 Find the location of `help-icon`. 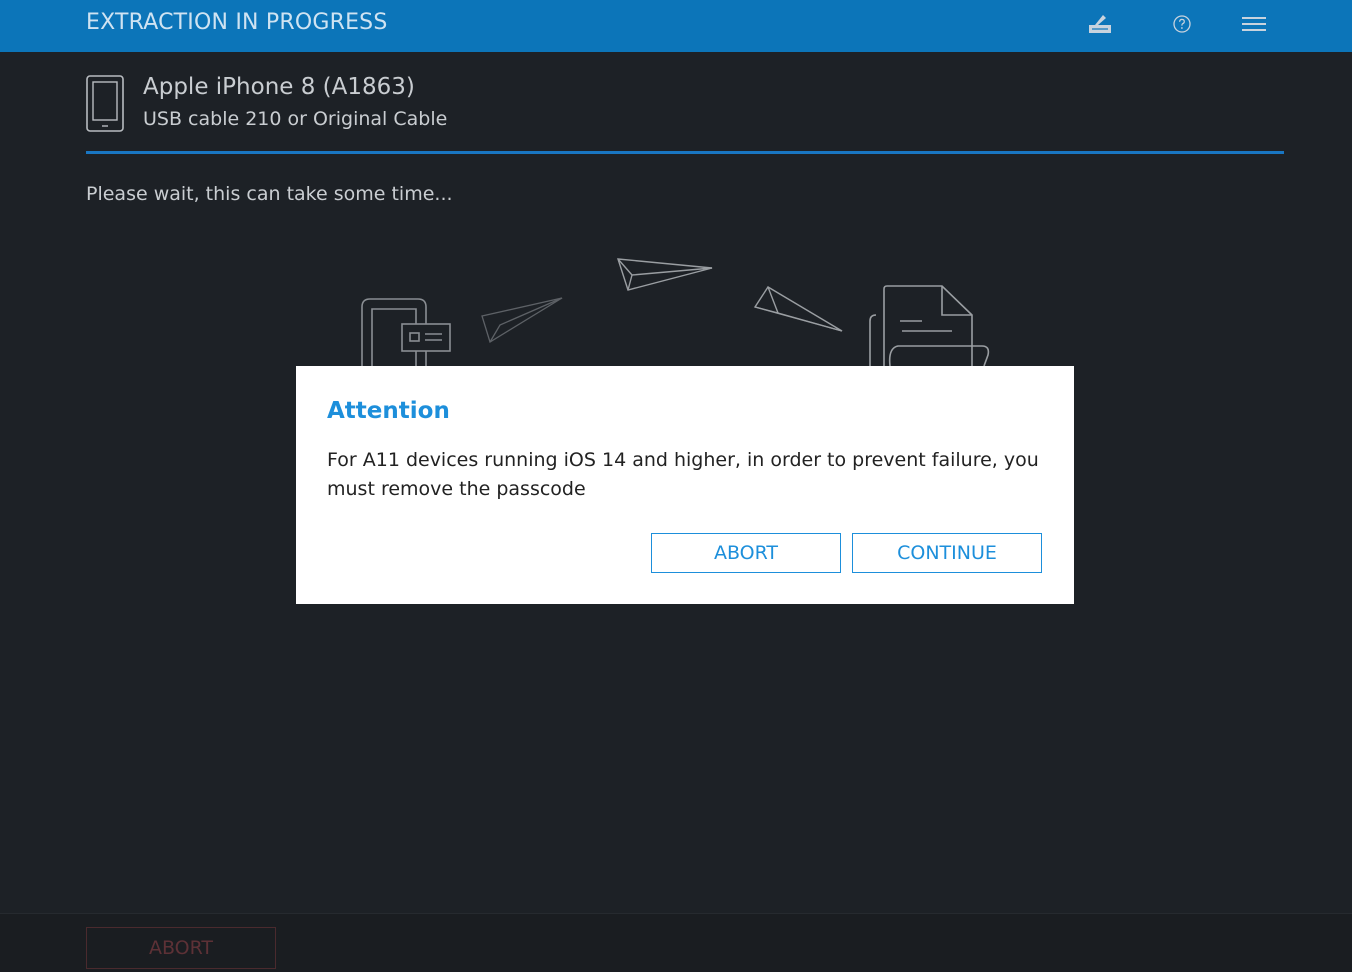

help-icon is located at coordinates (1182, 24).